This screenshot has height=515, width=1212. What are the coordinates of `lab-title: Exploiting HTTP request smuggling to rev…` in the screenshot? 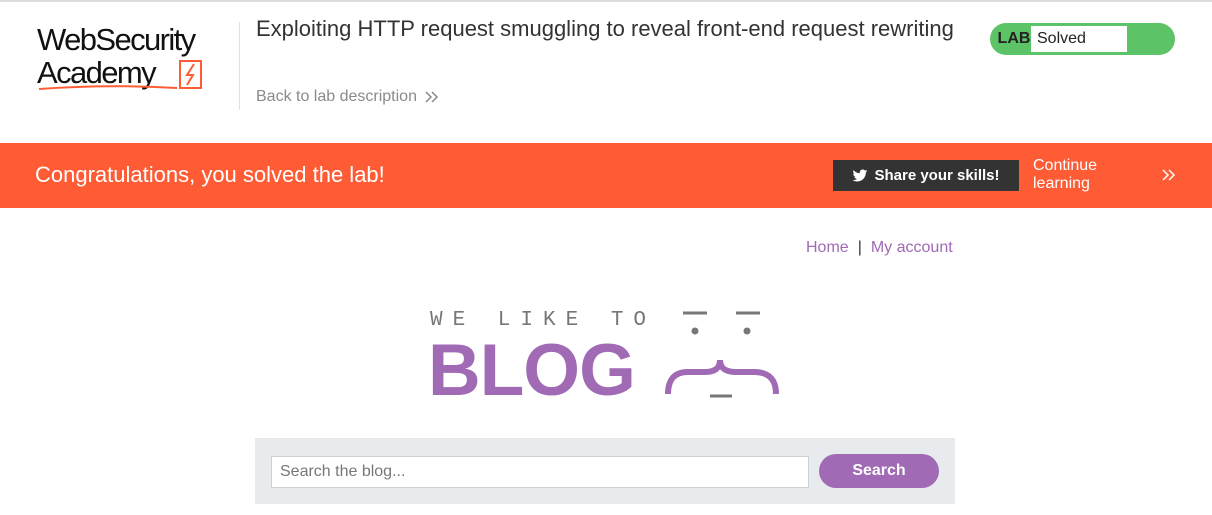 It's located at (605, 28).